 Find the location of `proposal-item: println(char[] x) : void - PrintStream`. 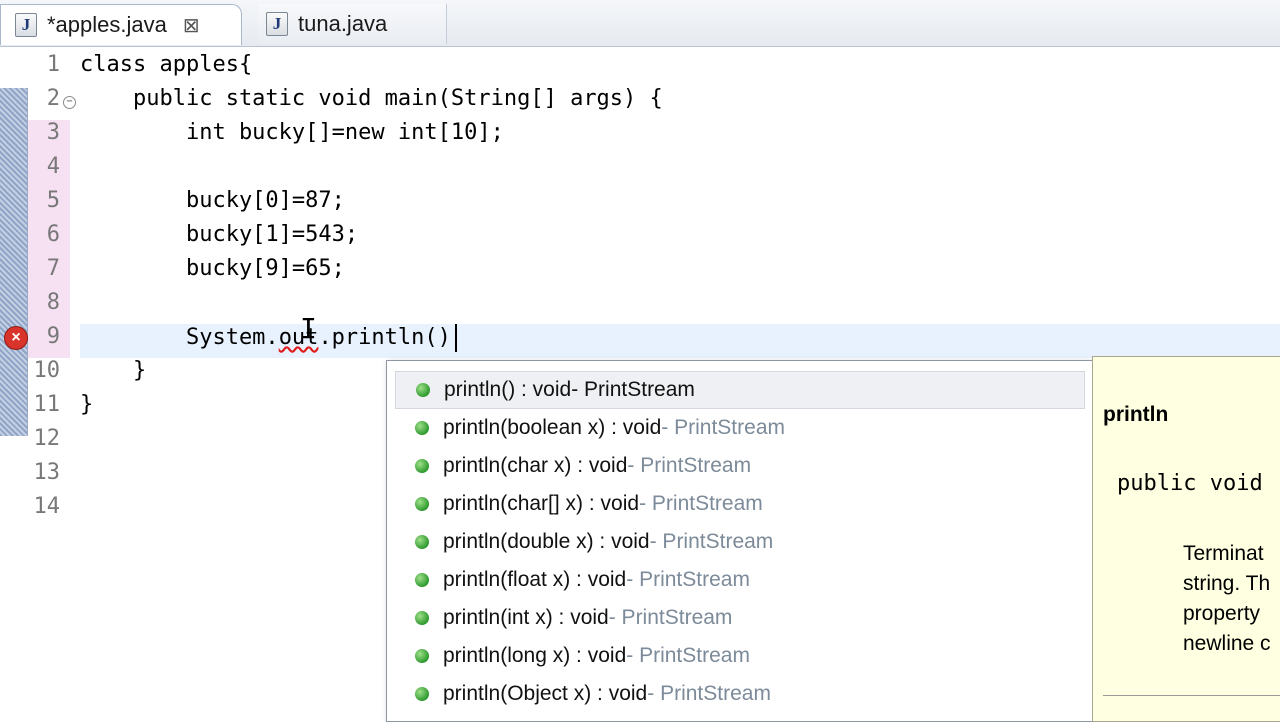

proposal-item: println(char[] x) : void - PrintStream is located at coordinates (740, 504).